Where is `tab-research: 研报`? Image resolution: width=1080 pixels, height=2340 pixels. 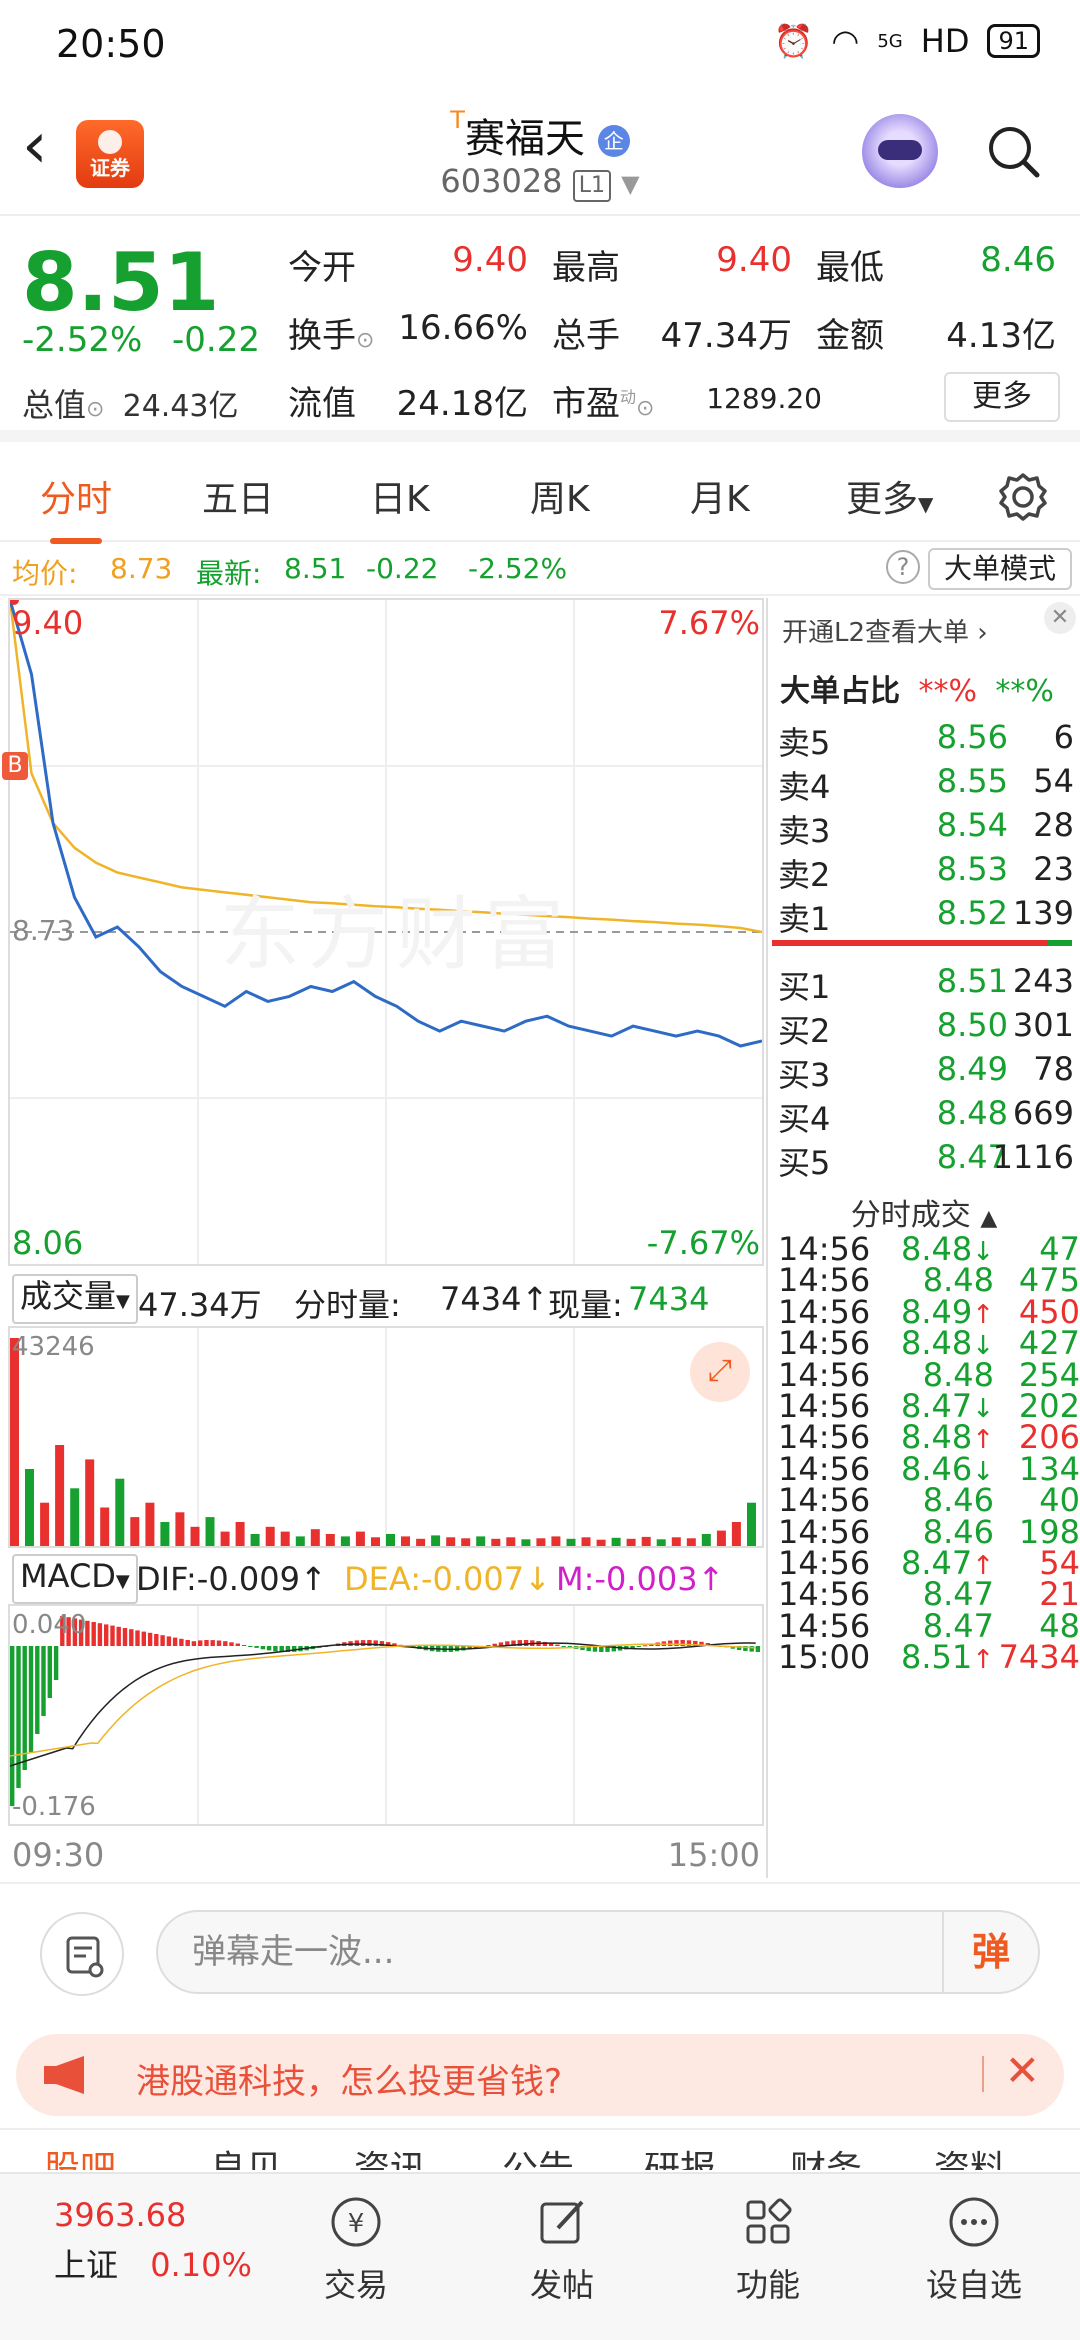 tab-research: 研报 is located at coordinates (680, 2155).